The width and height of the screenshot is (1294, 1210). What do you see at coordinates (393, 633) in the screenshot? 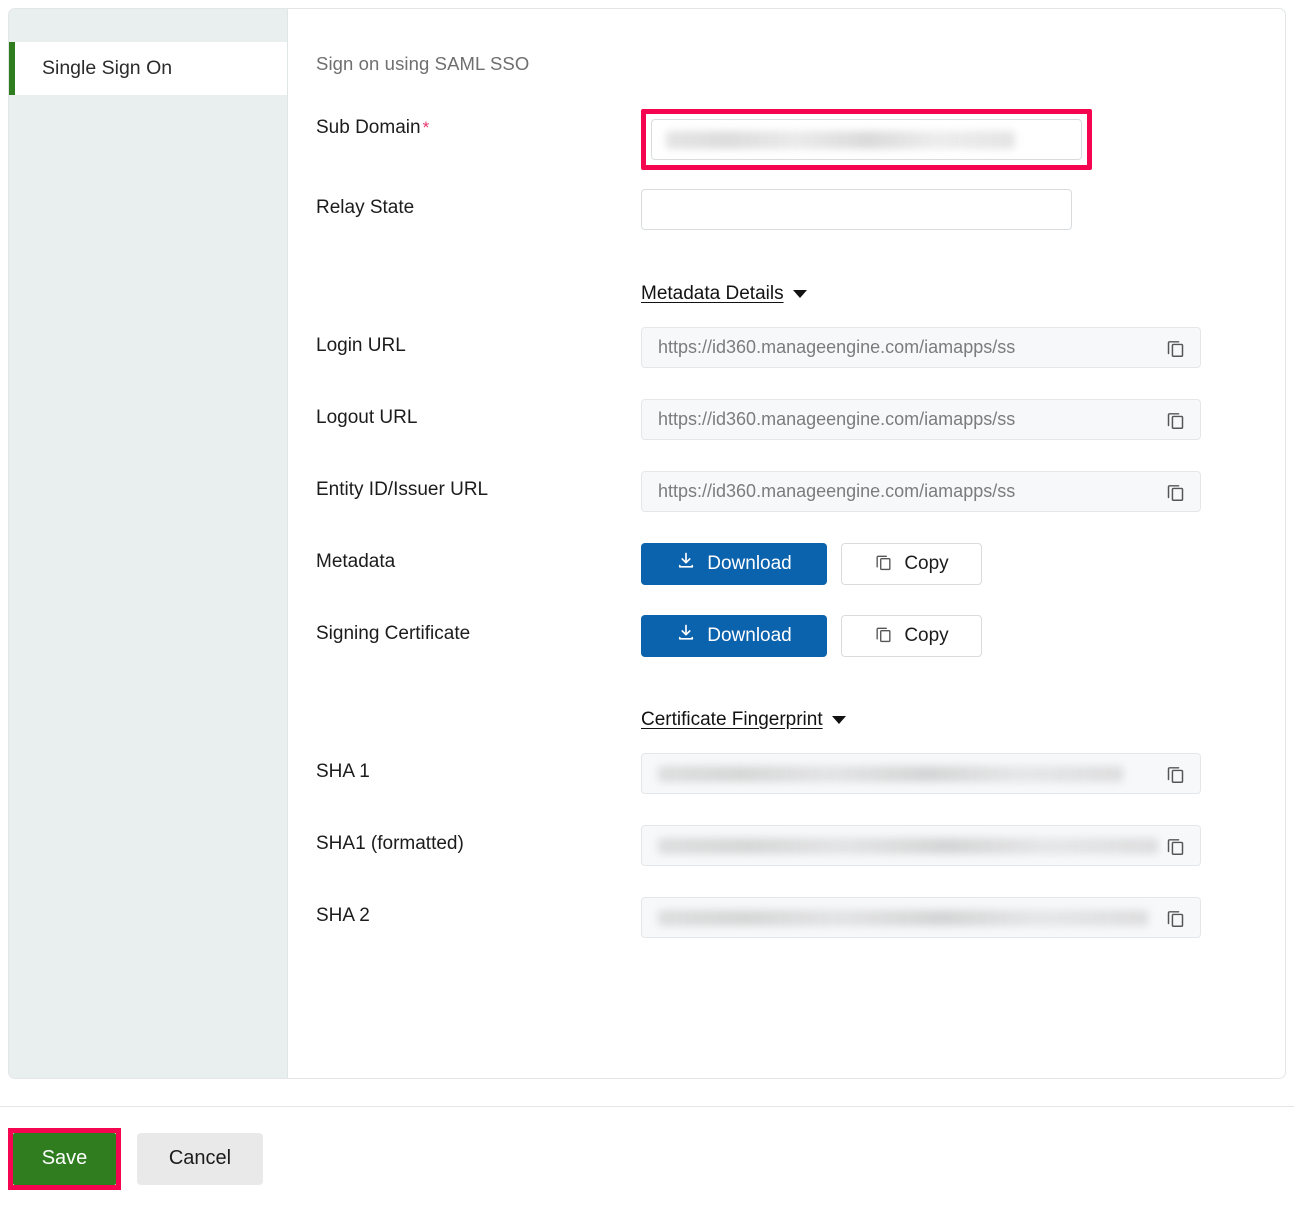
I see `signing-certificate-label: Signing Certificate` at bounding box center [393, 633].